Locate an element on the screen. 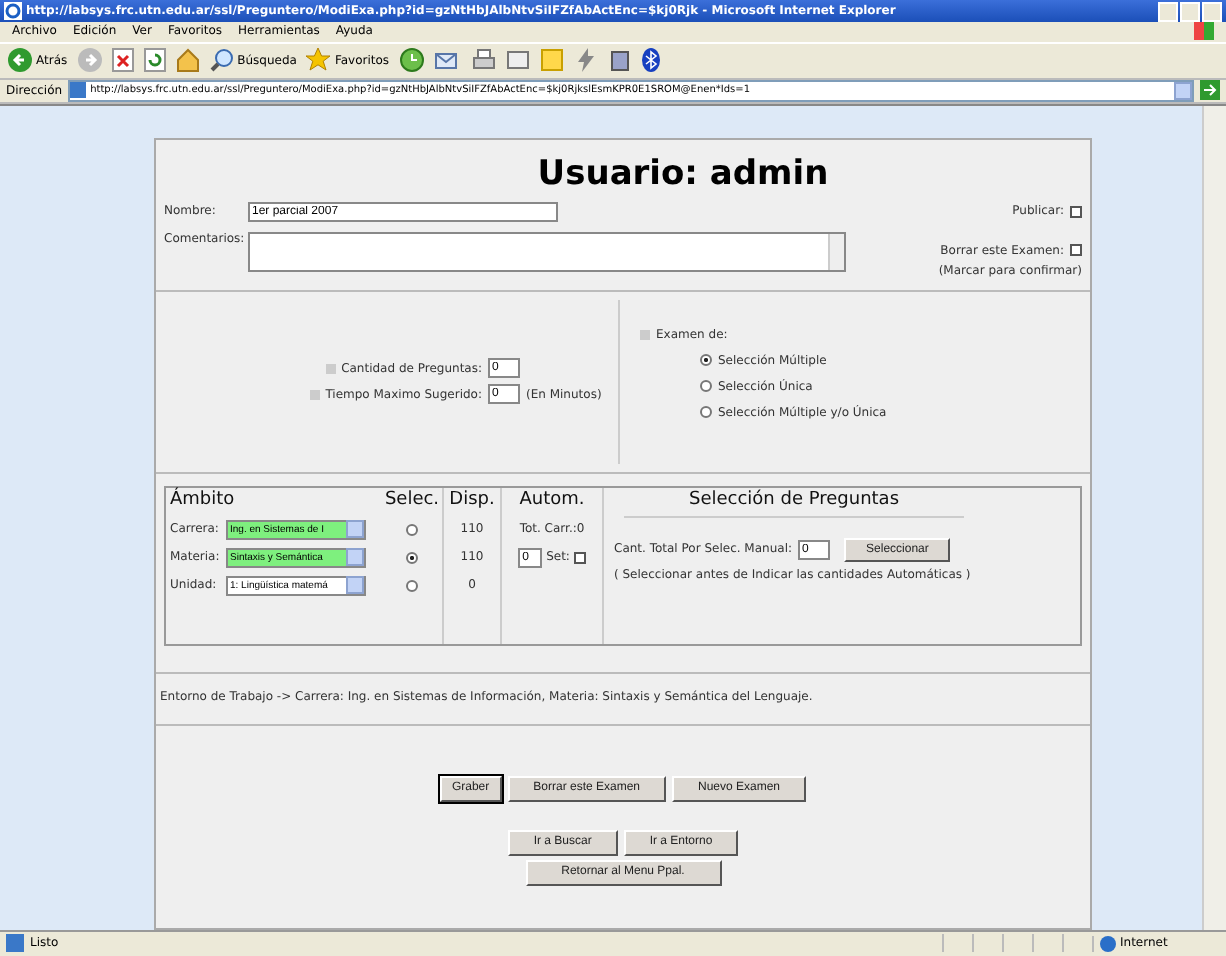 This screenshot has width=1226, height=956. column-header: Autom. is located at coordinates (552, 501).